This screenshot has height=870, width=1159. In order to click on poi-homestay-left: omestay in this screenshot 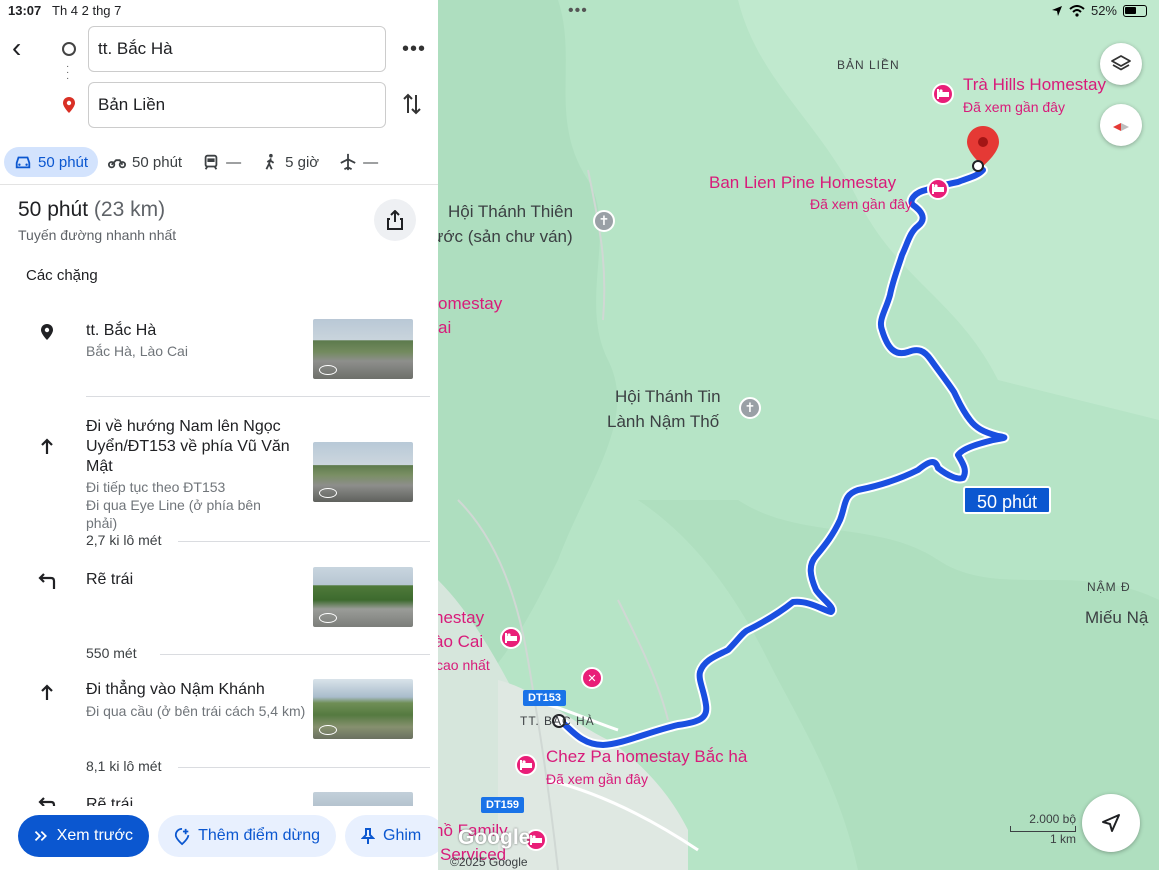, I will do `click(470, 304)`.